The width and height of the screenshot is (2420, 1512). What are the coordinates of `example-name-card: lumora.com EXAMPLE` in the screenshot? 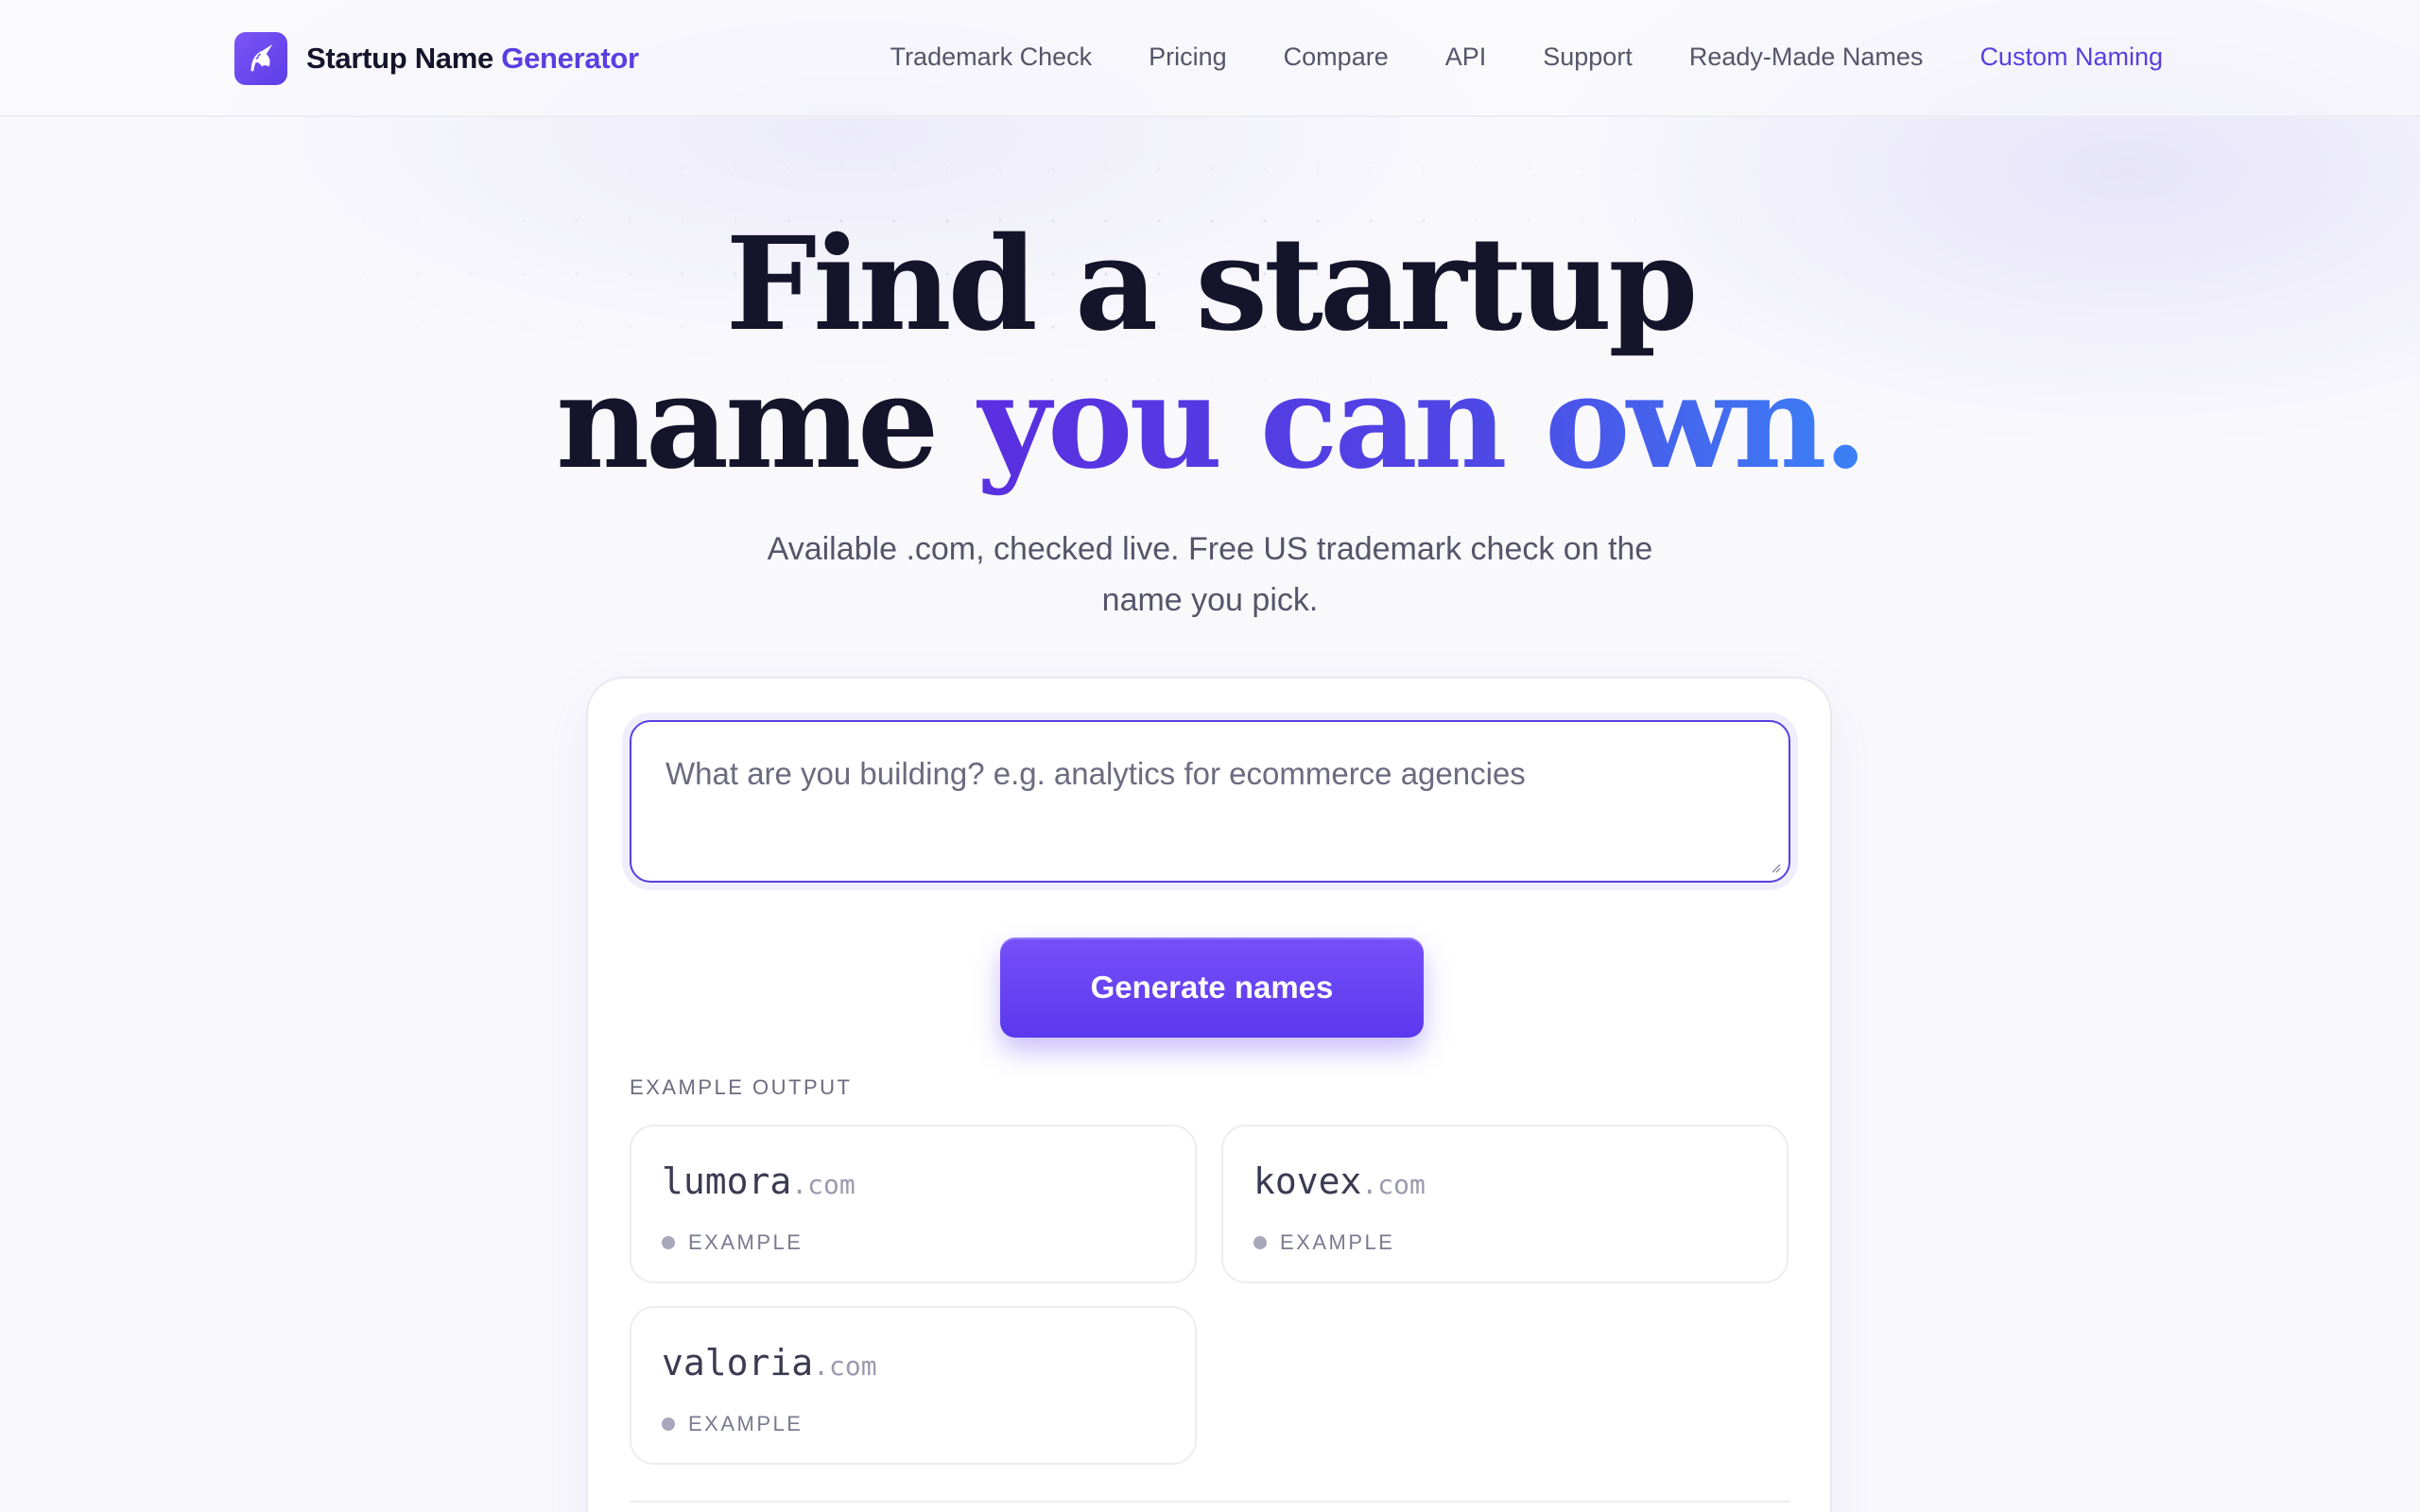 It's located at (913, 1204).